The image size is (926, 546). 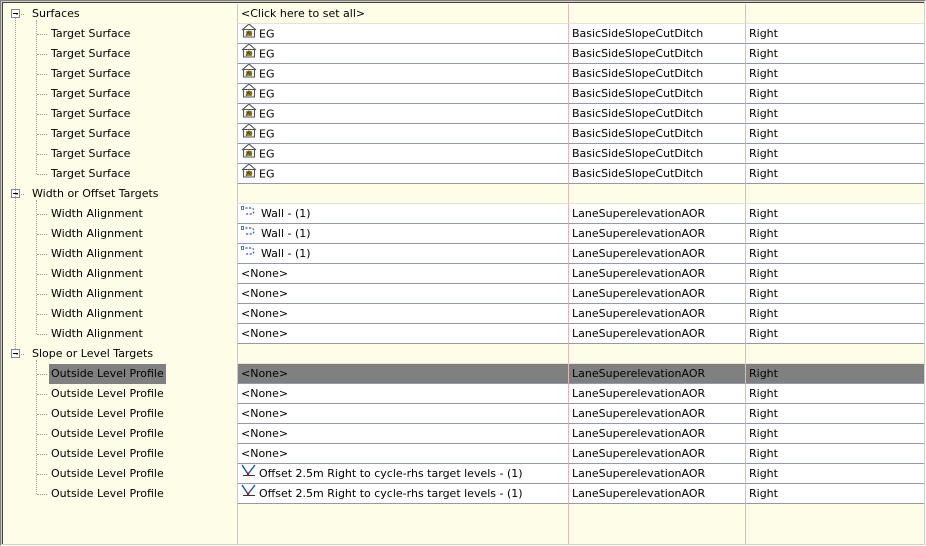 I want to click on group-value-cell: <Click here to set all>, so click(x=403, y=14).